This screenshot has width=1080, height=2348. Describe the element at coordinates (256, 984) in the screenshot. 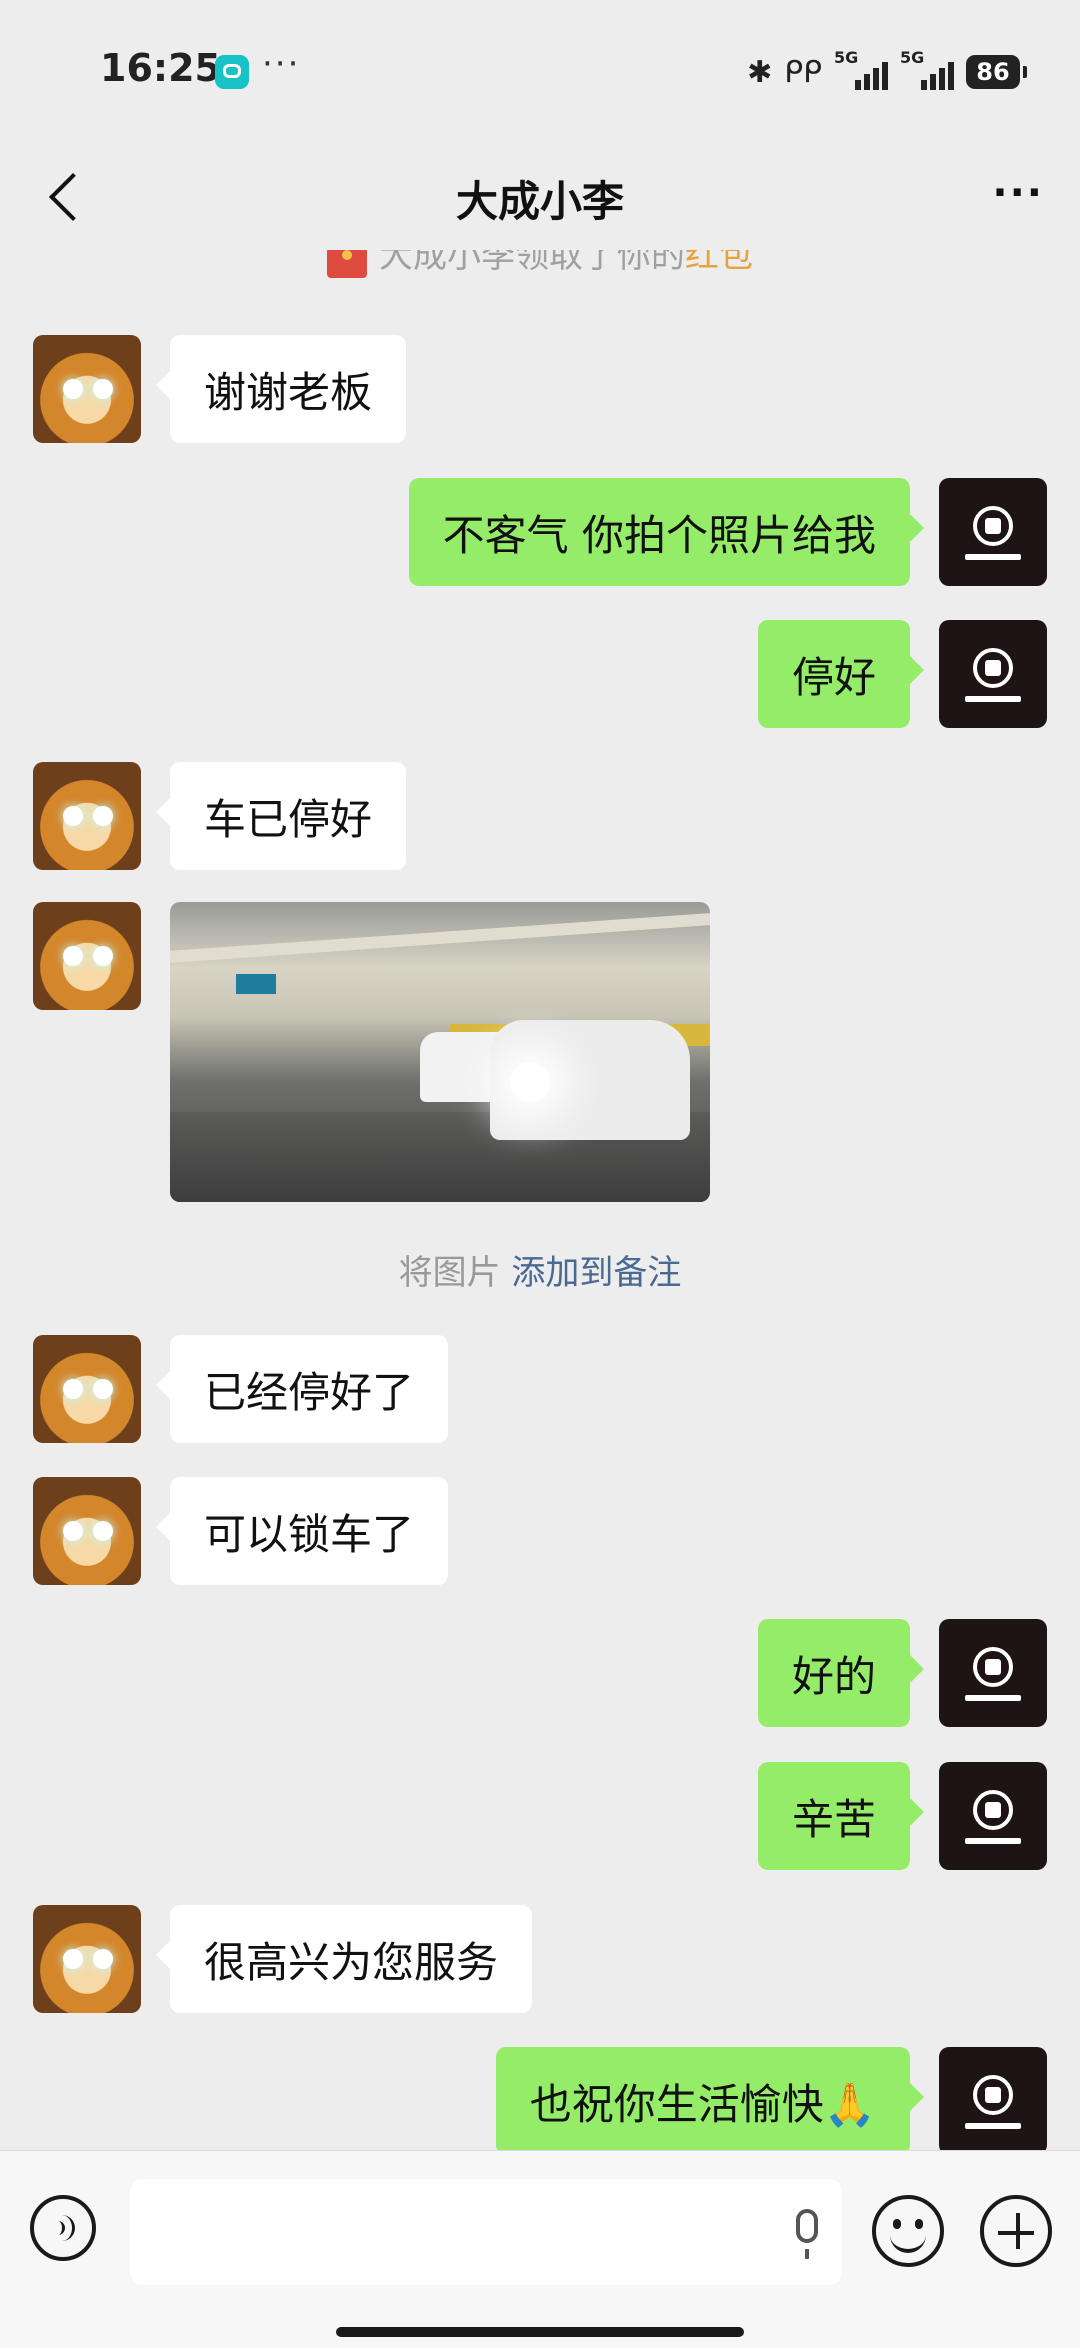

I see `exit-sign` at that location.